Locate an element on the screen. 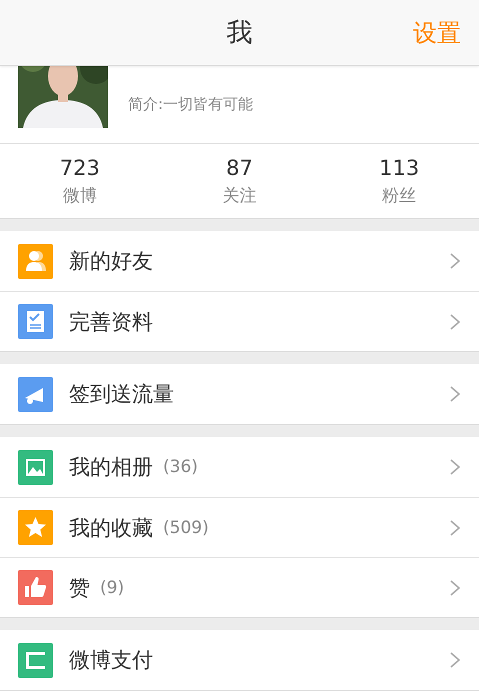  stat-label: 粉丝 is located at coordinates (399, 195).